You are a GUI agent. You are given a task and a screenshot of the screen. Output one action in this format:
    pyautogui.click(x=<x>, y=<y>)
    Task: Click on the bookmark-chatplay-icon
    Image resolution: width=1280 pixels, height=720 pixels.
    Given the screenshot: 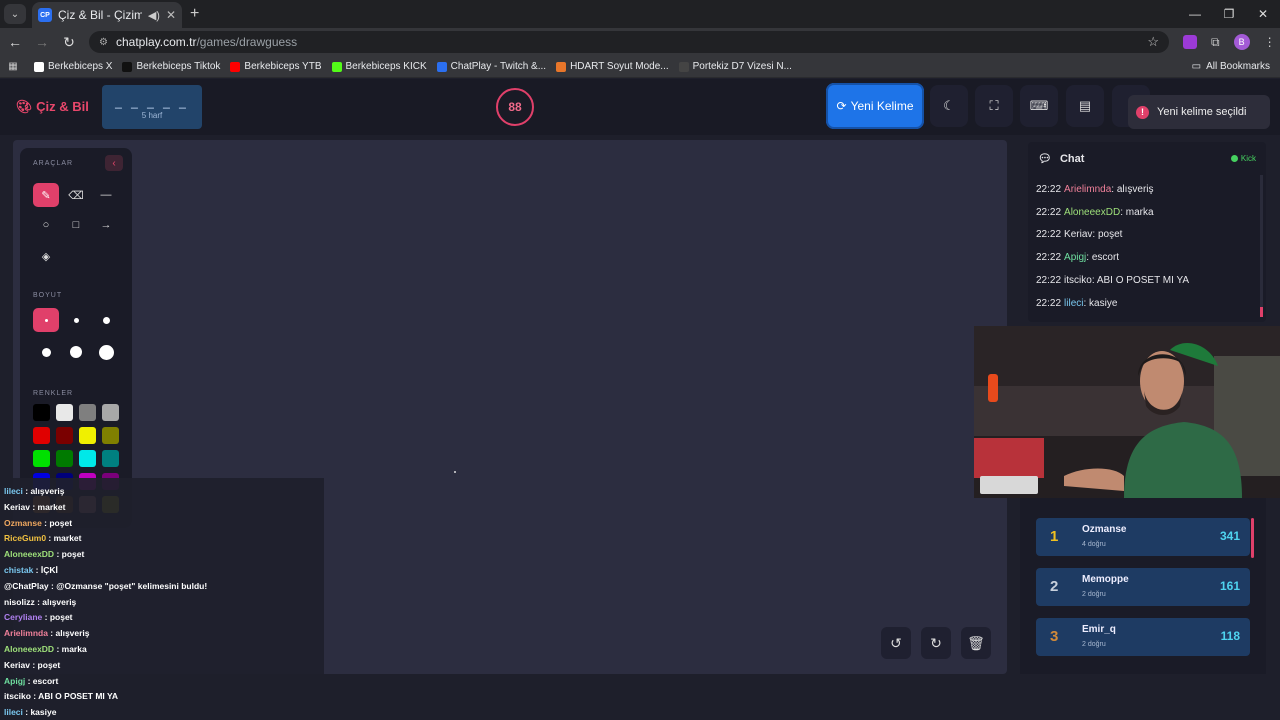 What is the action you would take?
    pyautogui.click(x=441, y=66)
    